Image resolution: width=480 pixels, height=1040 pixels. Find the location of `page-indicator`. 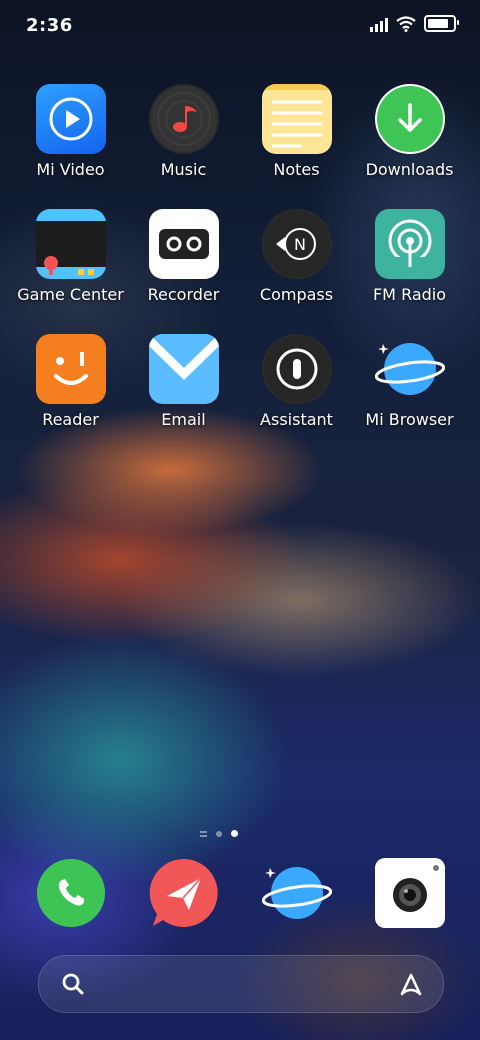

page-indicator is located at coordinates (219, 833).